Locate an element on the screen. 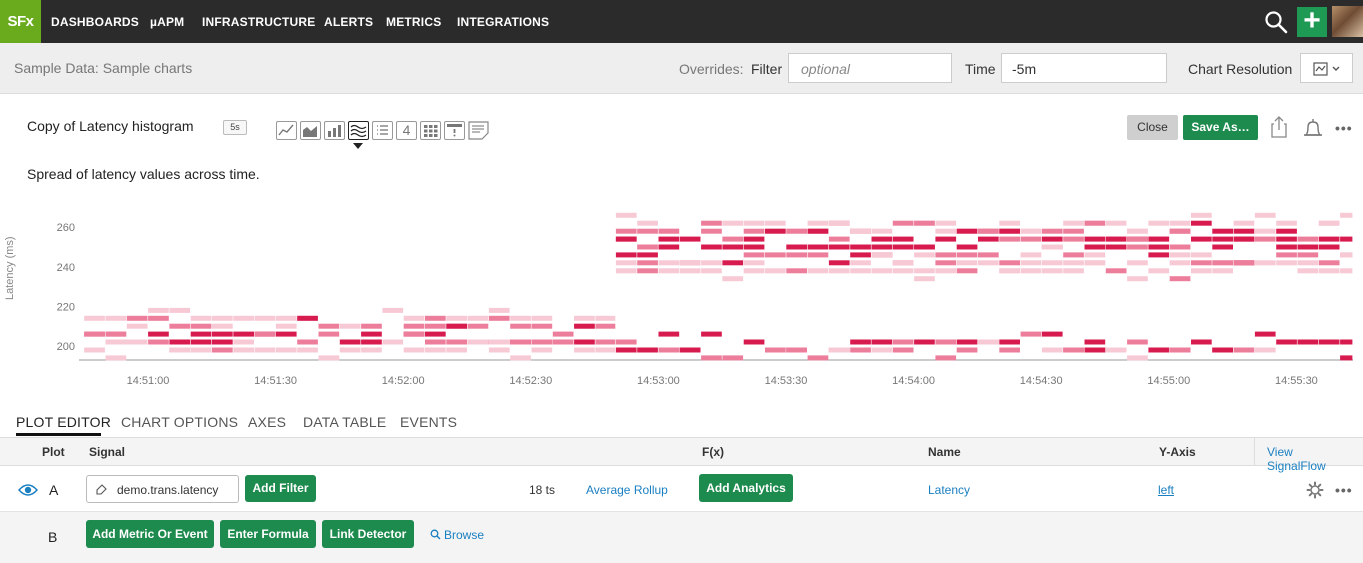 This screenshot has height=563, width=1363. eye-icon is located at coordinates (28, 490).